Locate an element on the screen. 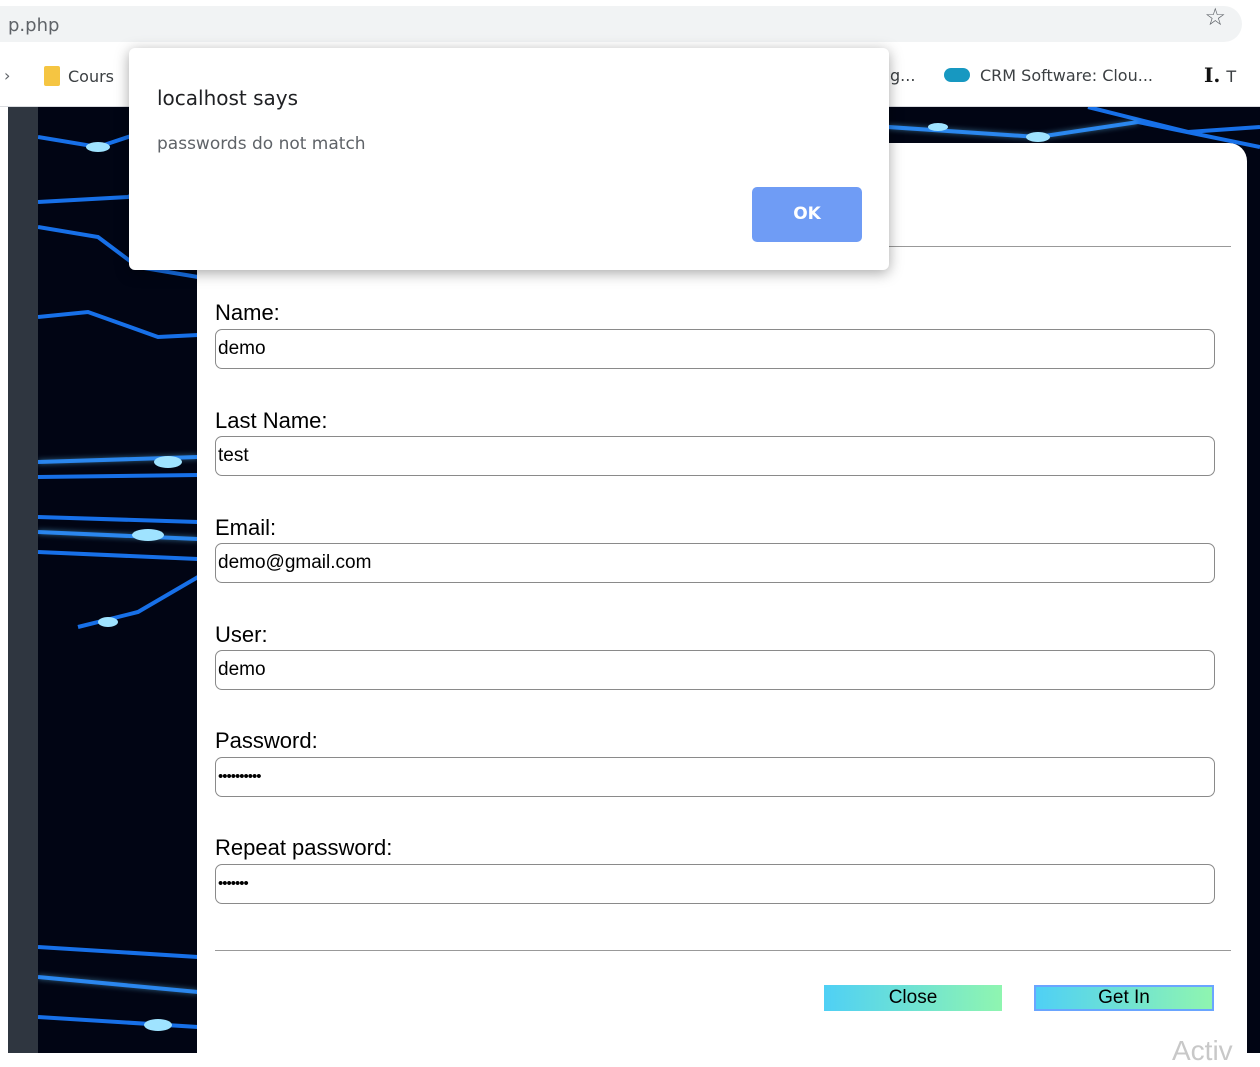 This screenshot has width=1260, height=1067. page-sidebar-strip is located at coordinates (23, 580).